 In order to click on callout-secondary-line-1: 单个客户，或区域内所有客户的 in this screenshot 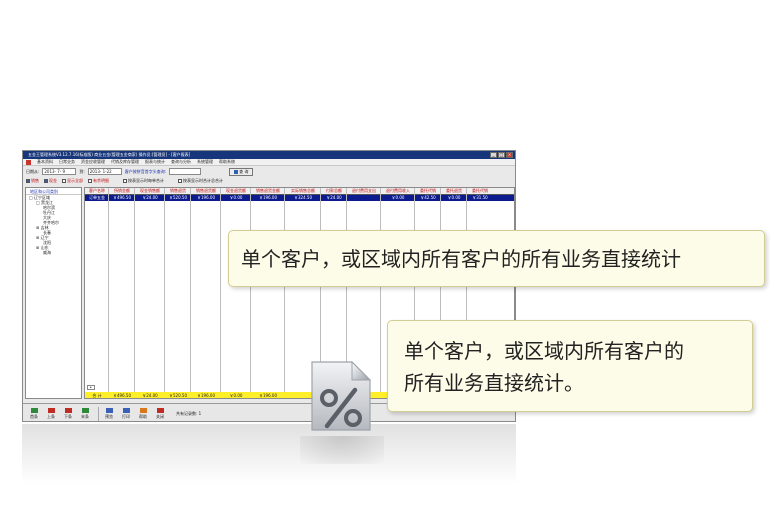, I will do `click(544, 351)`.